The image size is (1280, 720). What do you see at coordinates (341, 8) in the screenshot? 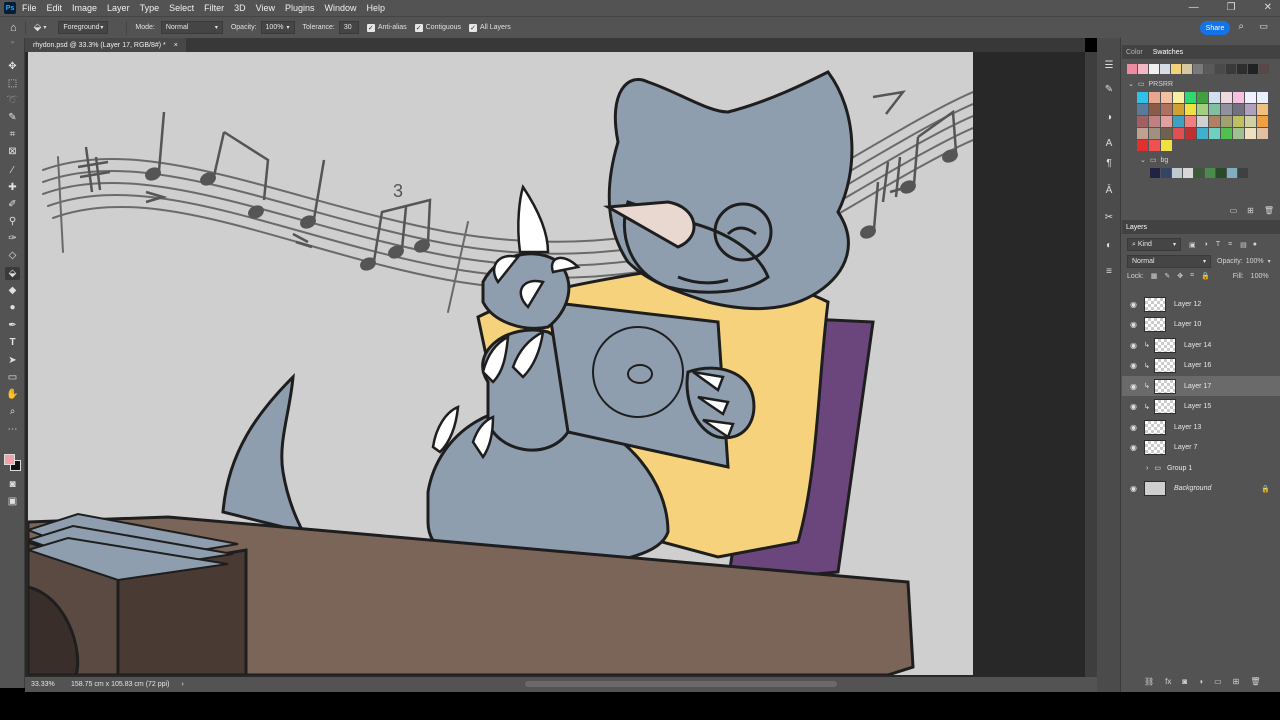
I see `menu-window: Window` at bounding box center [341, 8].